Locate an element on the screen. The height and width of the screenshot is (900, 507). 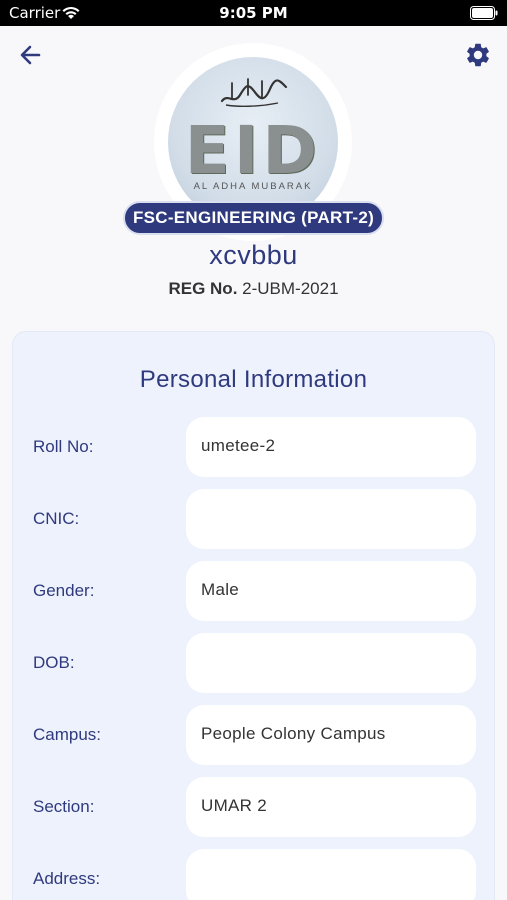
section-field: UMAR 2 is located at coordinates (331, 807).